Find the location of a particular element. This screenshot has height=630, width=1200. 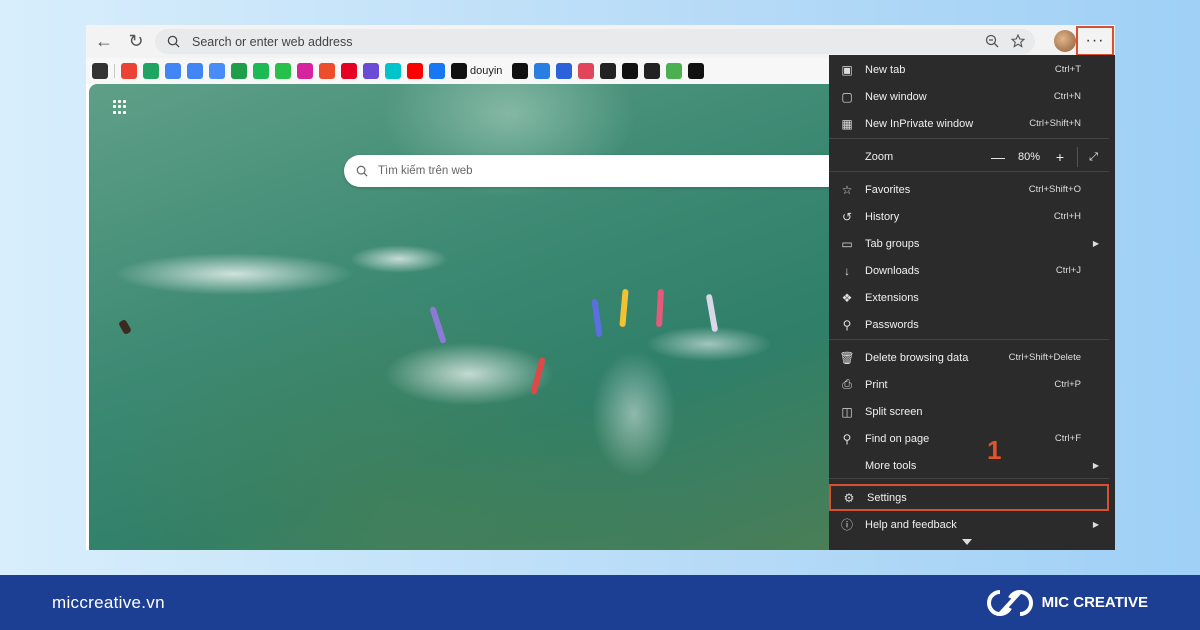

menu-item-find-on-page: ⚲ Find on page Ctrl+F is located at coordinates (969, 438).